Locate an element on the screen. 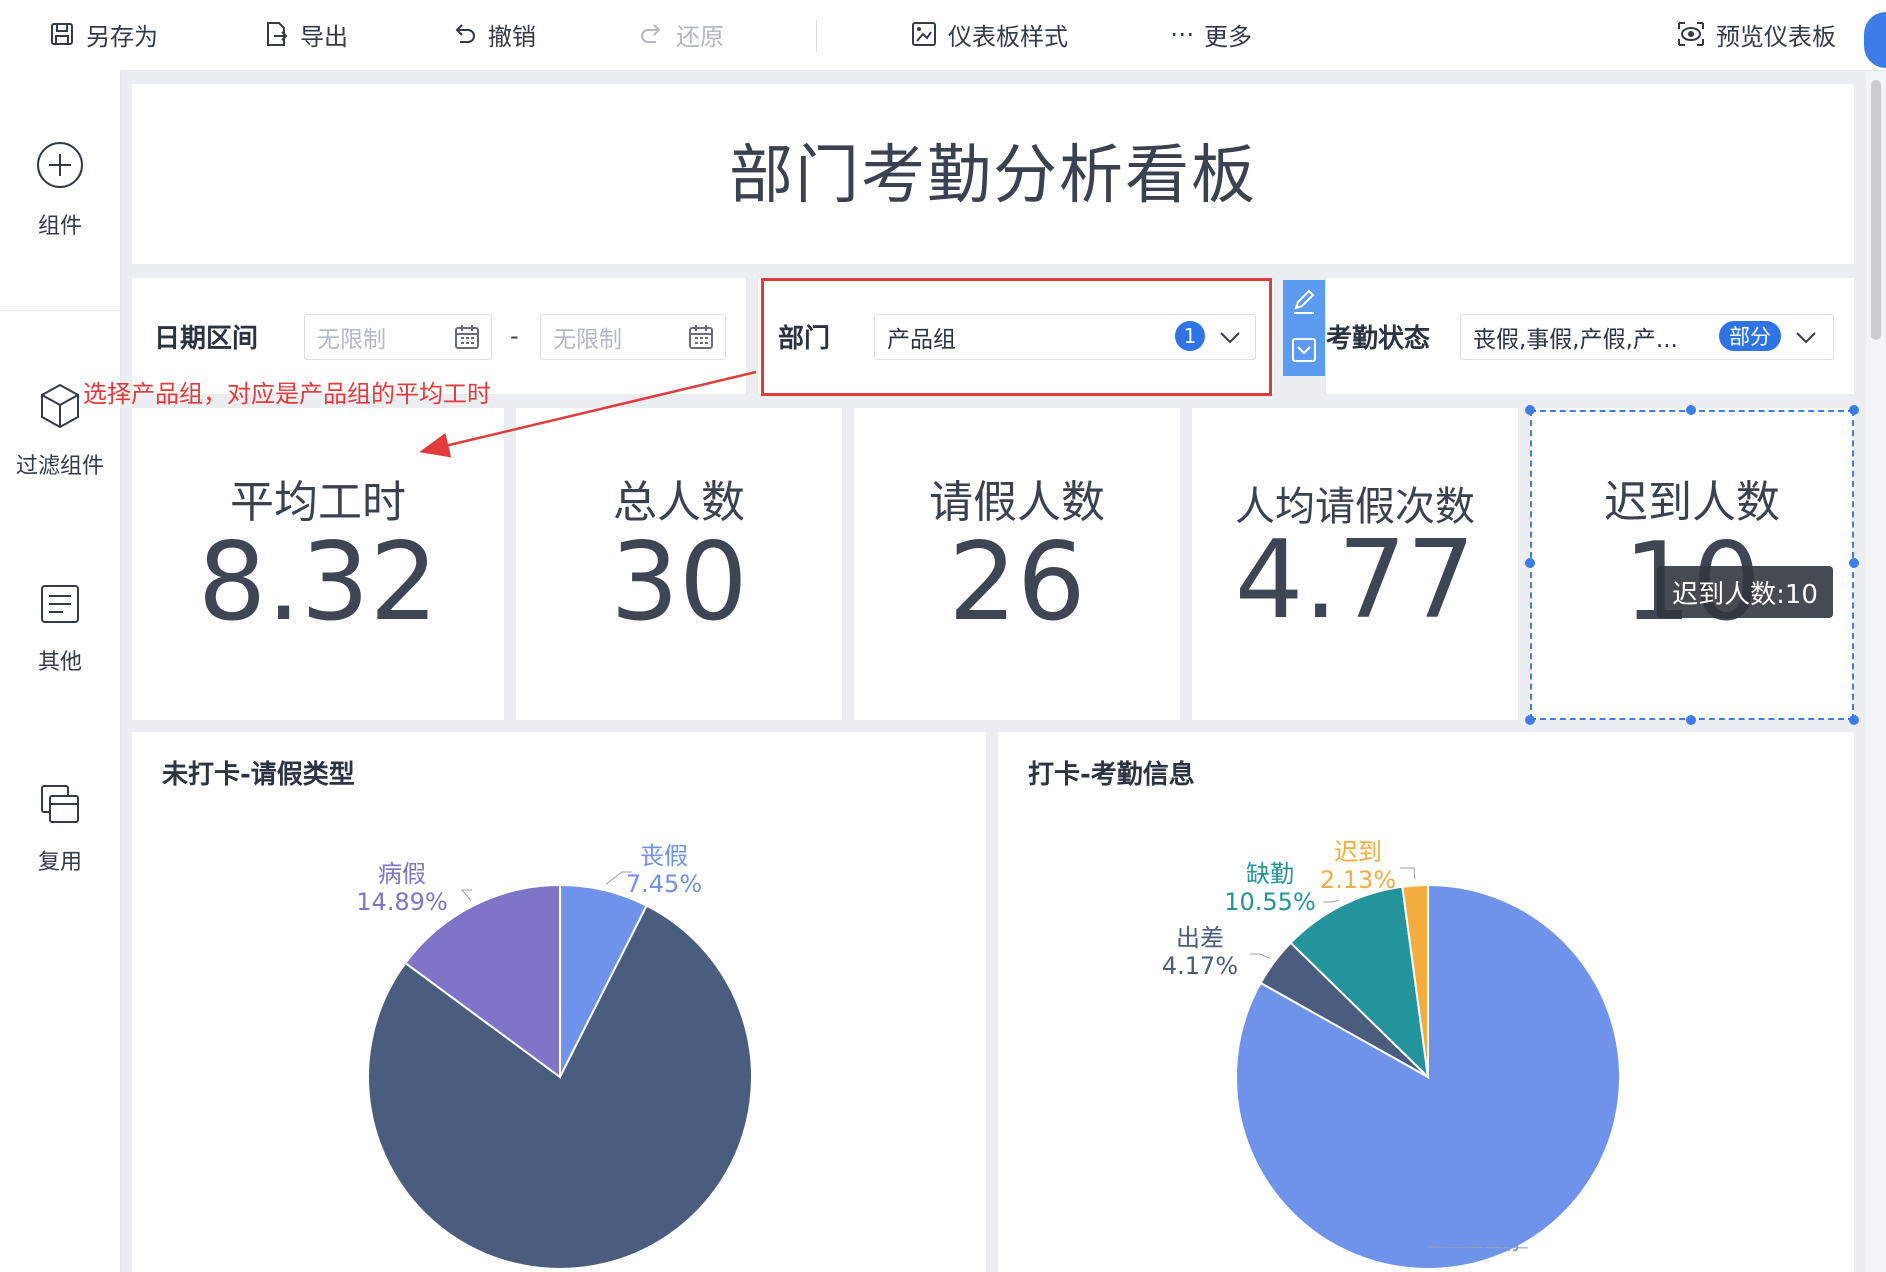  export-icon is located at coordinates (277, 34).